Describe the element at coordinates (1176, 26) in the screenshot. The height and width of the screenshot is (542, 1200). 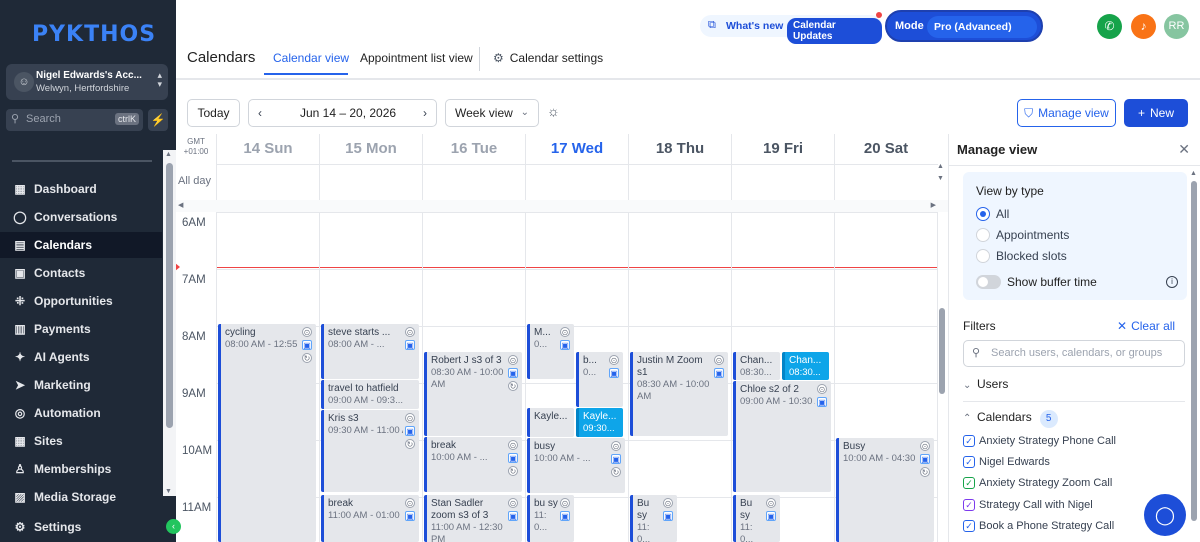
I see `user-avatar: RR` at that location.